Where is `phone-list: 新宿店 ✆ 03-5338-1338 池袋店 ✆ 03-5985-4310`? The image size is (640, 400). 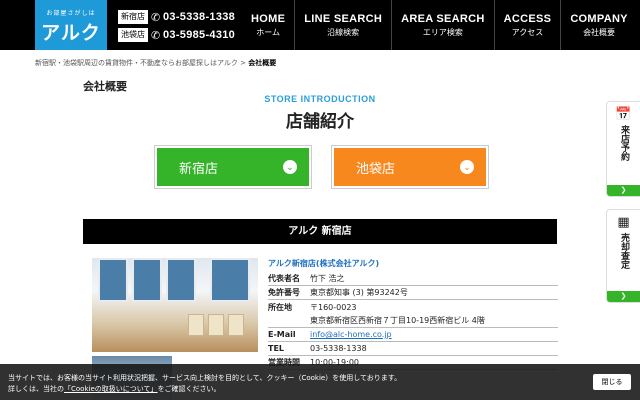
phone-list: 新宿店 ✆ 03-5338-1338 池袋店 ✆ 03-5985-4310 is located at coordinates (176, 27).